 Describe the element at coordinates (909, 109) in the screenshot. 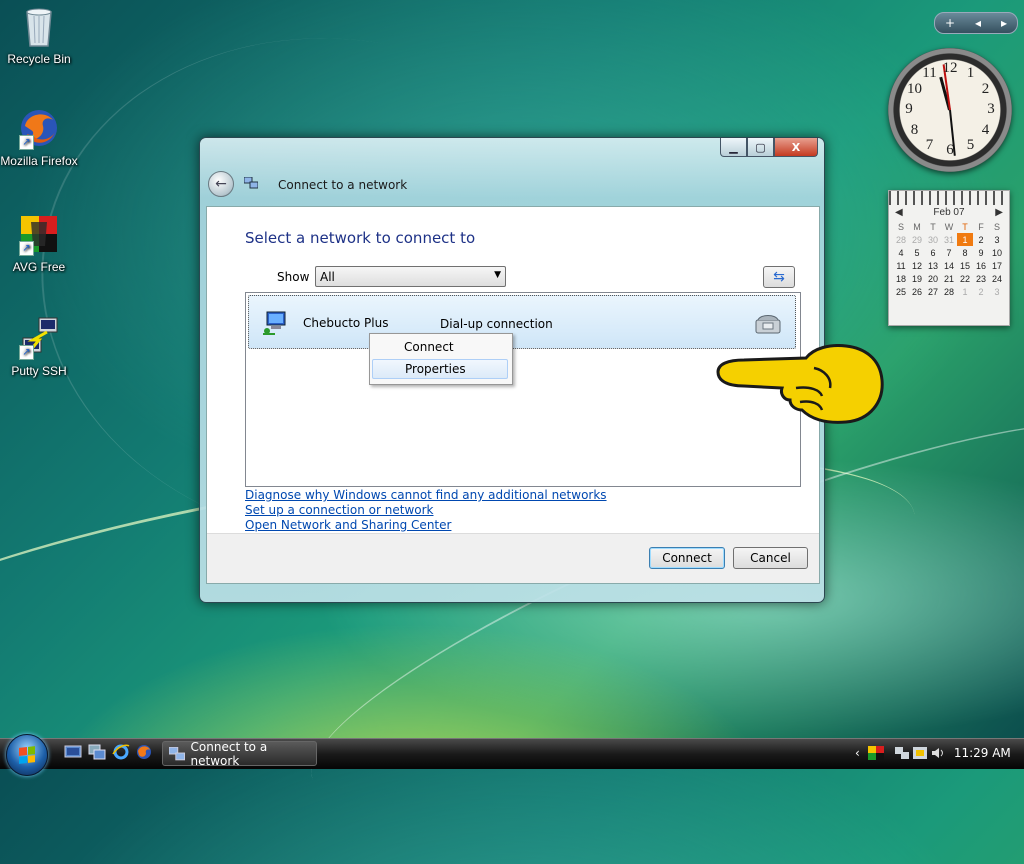

I see `clock-numeral: 9` at that location.